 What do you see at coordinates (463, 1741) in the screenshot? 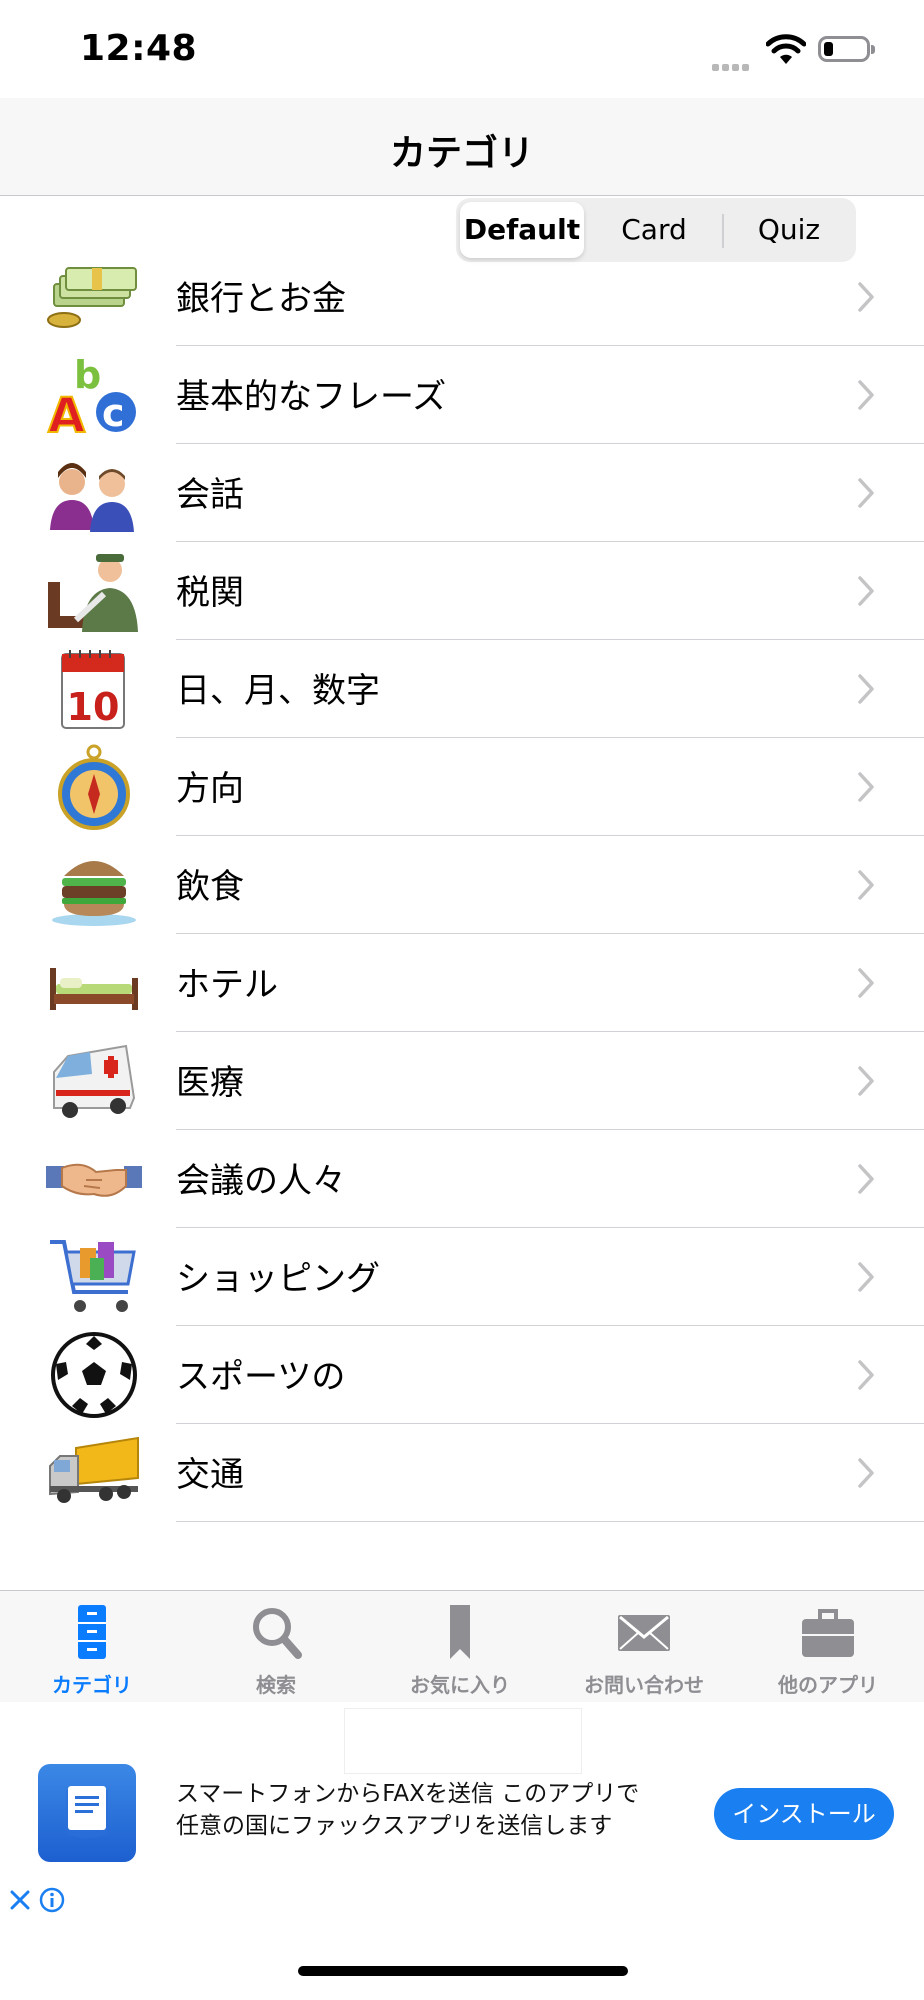
I see `ad-thumbnail` at bounding box center [463, 1741].